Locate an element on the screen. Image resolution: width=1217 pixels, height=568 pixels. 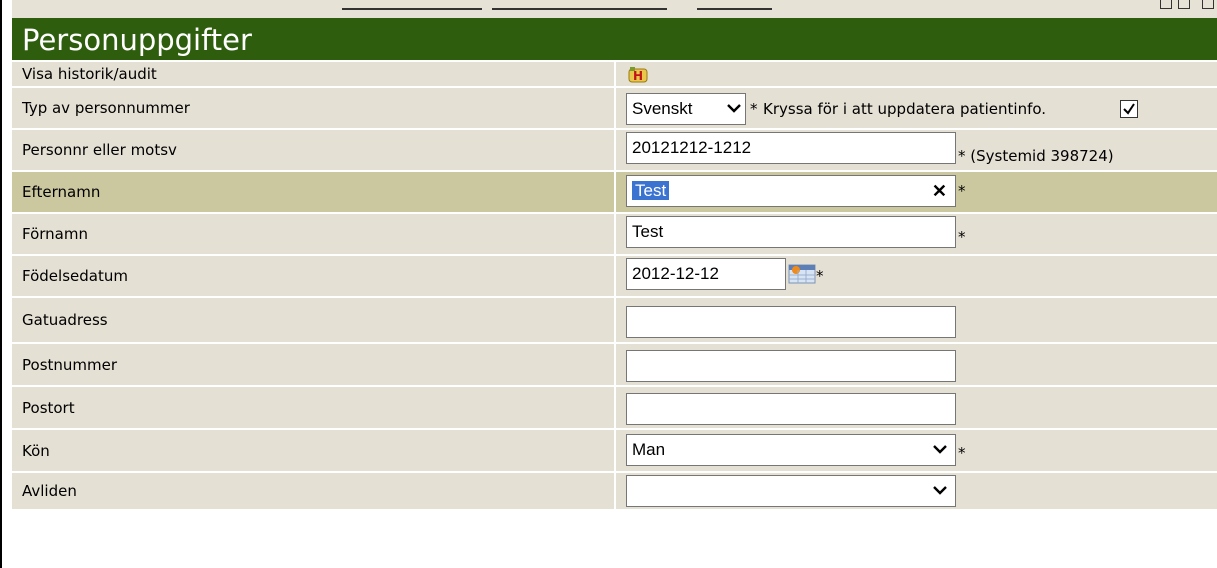
row-efternamn: Efternamn Test ✕ * is located at coordinates (614, 193).